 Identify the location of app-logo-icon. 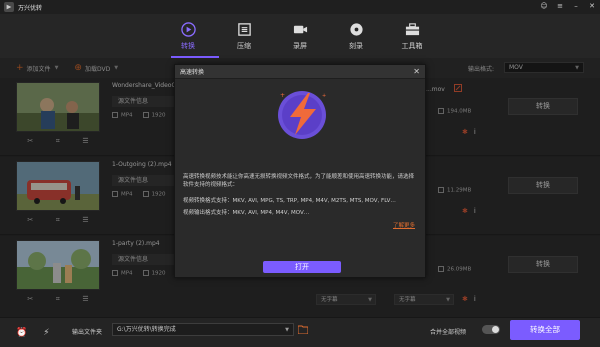
(9, 7).